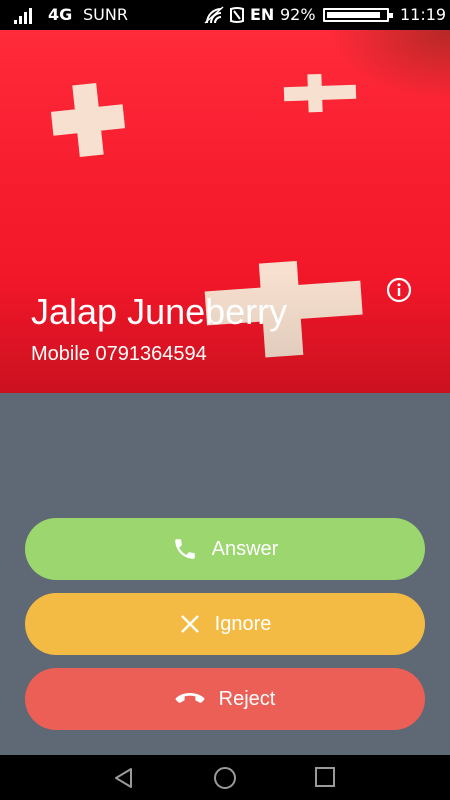 This screenshot has width=450, height=800. What do you see at coordinates (399, 290) in the screenshot?
I see `info-icon` at bounding box center [399, 290].